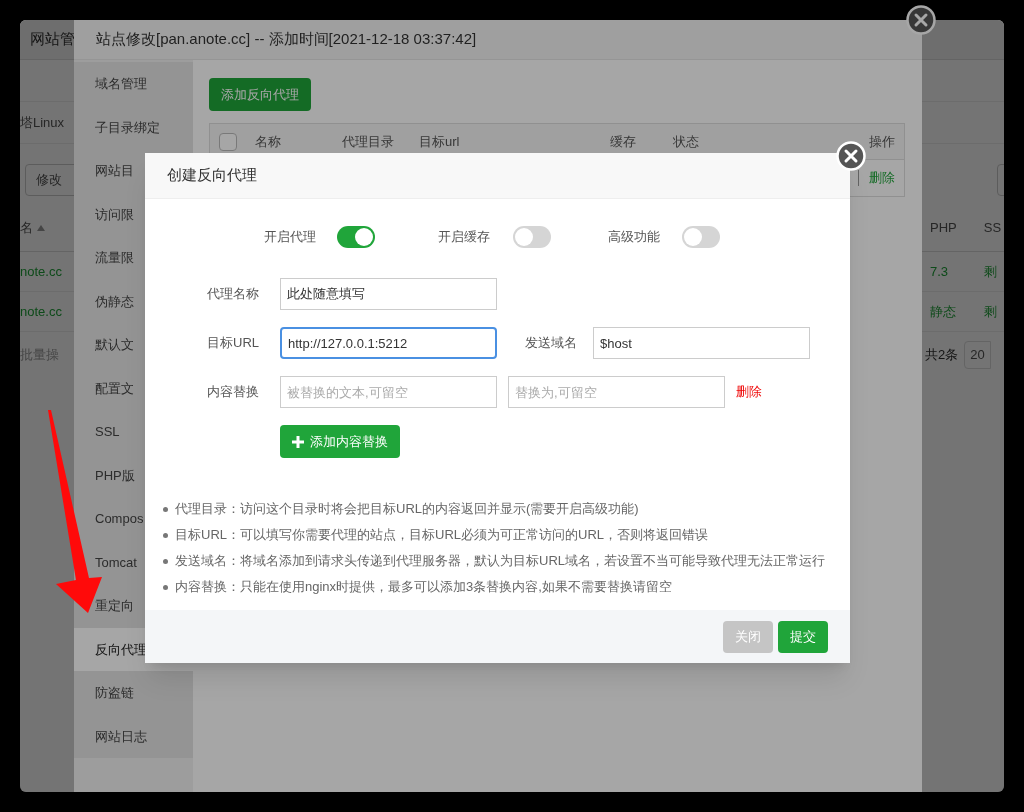 Image resolution: width=1024 pixels, height=812 pixels. Describe the element at coordinates (233, 392) in the screenshot. I see `field-label: 内容替换` at that location.